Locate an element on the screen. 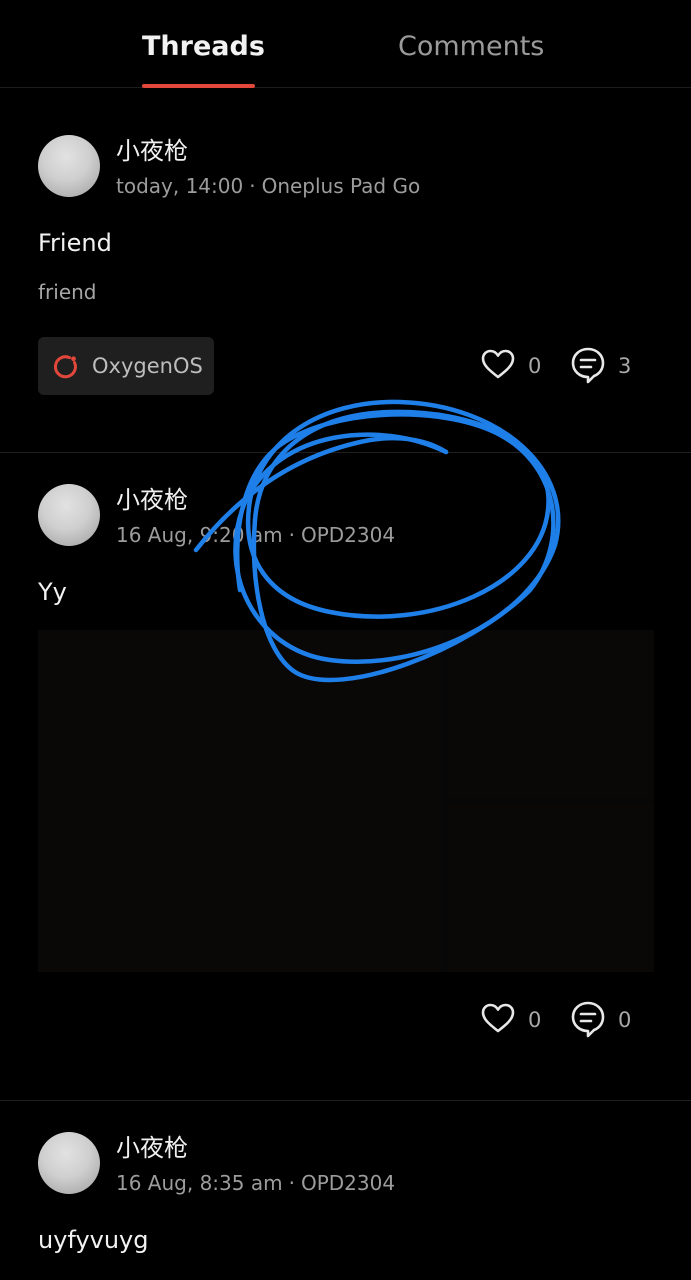 This screenshot has height=1280, width=691. comment-button: 3 is located at coordinates (605, 366).